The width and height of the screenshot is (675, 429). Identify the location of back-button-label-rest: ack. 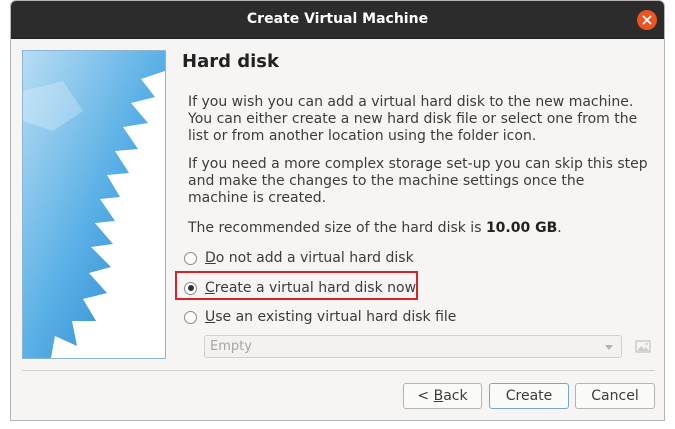
(455, 396).